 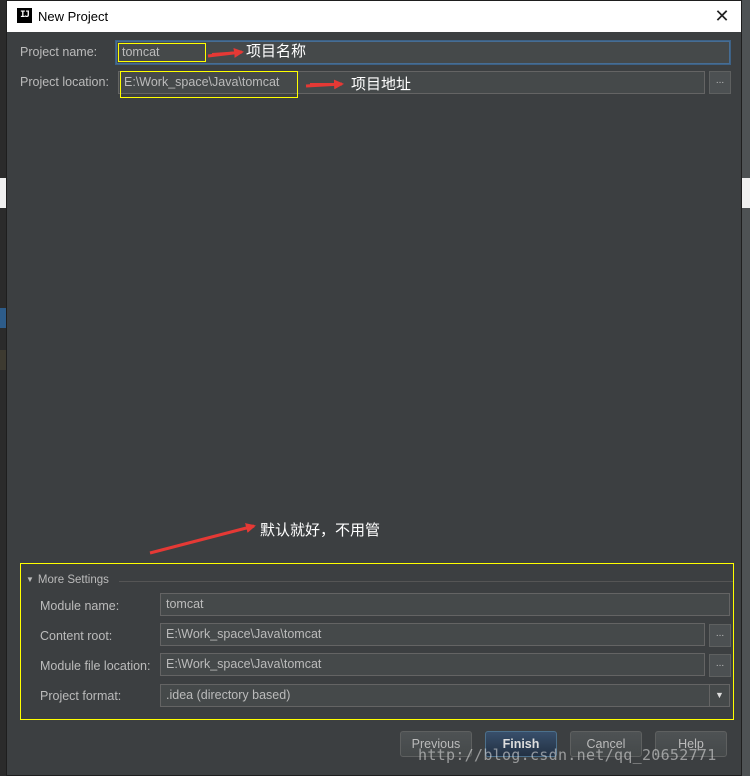 What do you see at coordinates (432, 664) in the screenshot?
I see `module-file-location-input: E:\Work_space\Java\tomcat` at bounding box center [432, 664].